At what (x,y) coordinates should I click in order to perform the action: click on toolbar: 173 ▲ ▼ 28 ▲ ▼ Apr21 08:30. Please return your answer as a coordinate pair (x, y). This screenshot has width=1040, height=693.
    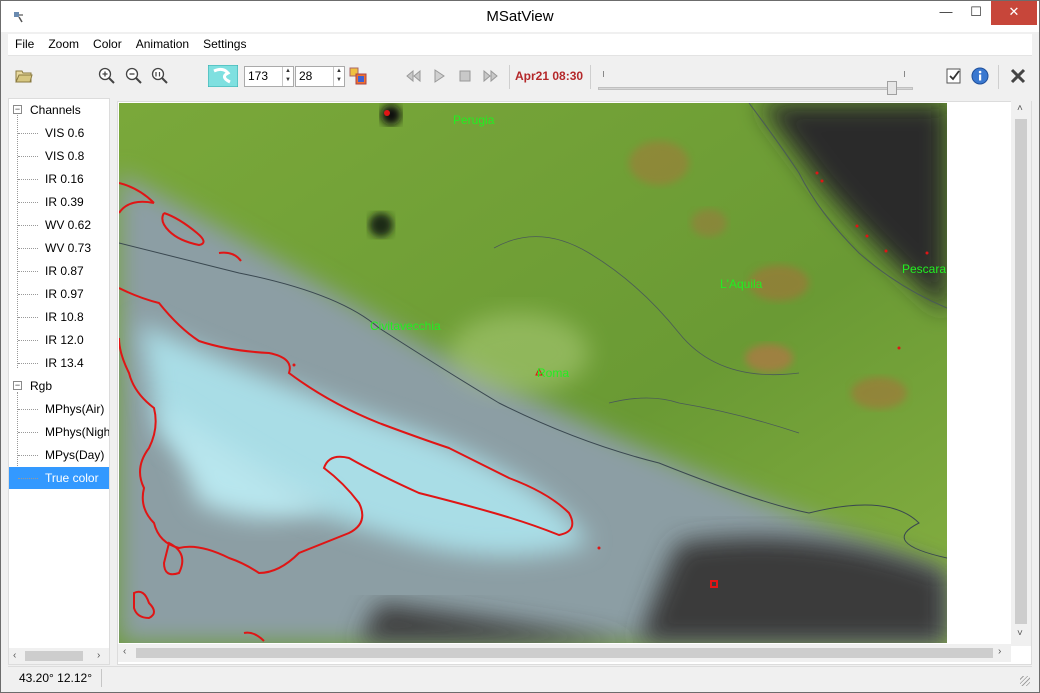
    Looking at the image, I should click on (520, 77).